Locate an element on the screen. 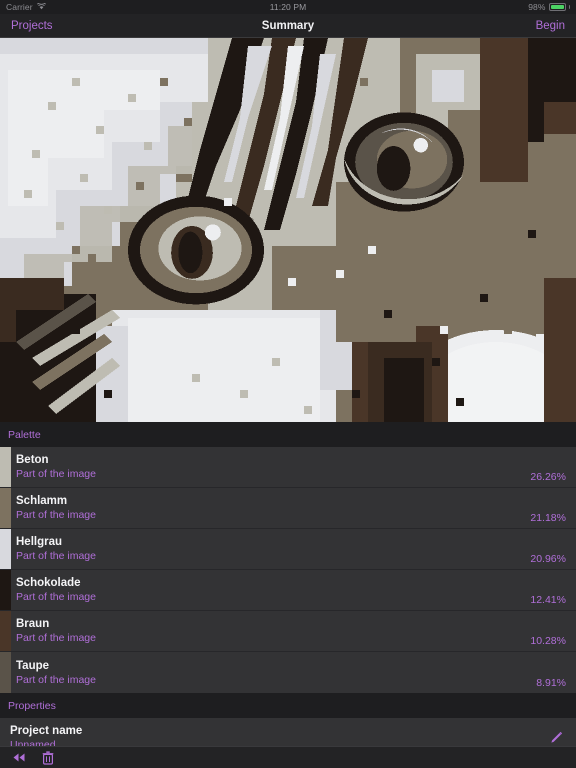  palette-color-name: Braun is located at coordinates (33, 624).